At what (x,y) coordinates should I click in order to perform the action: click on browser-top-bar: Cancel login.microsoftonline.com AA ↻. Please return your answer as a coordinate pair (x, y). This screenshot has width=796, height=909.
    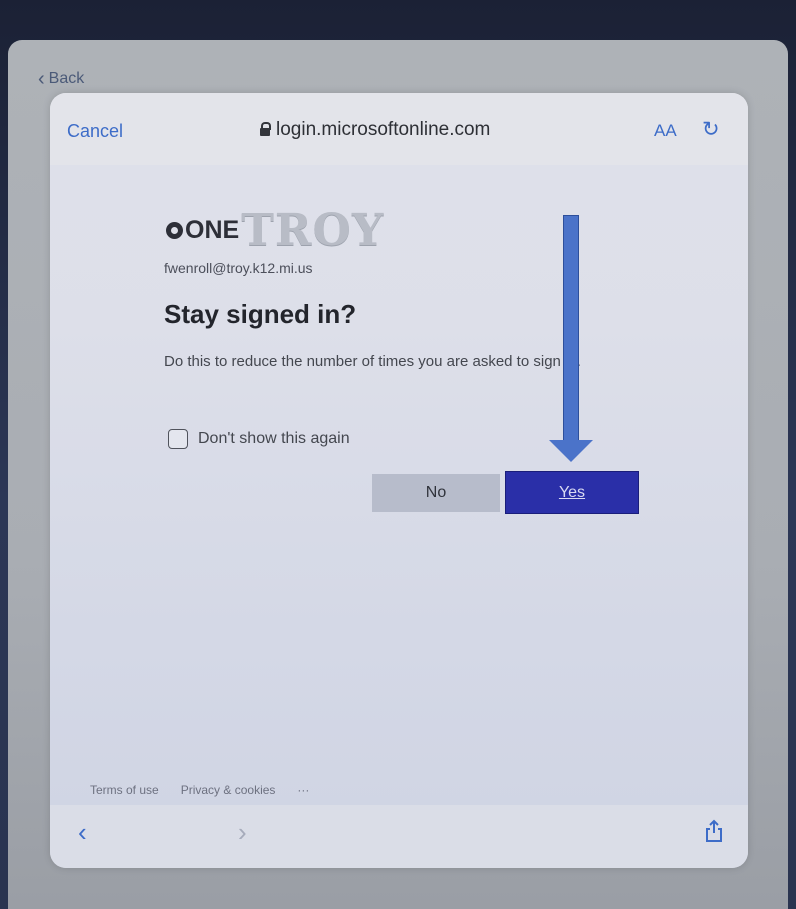
    Looking at the image, I should click on (399, 129).